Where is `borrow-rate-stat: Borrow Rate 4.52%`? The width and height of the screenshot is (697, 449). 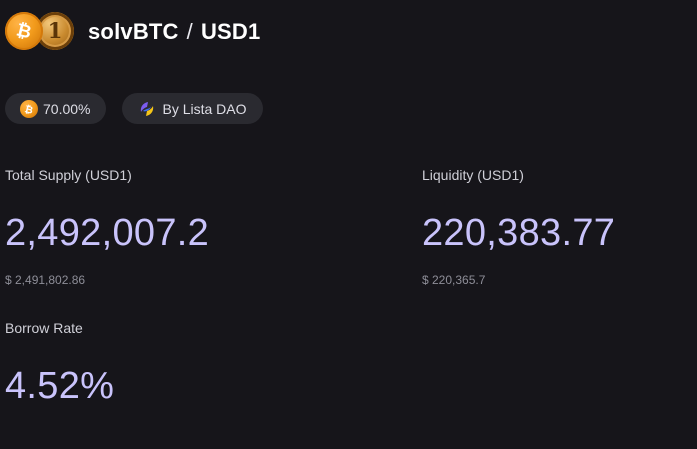
borrow-rate-stat: Borrow Rate 4.52% is located at coordinates (59, 362).